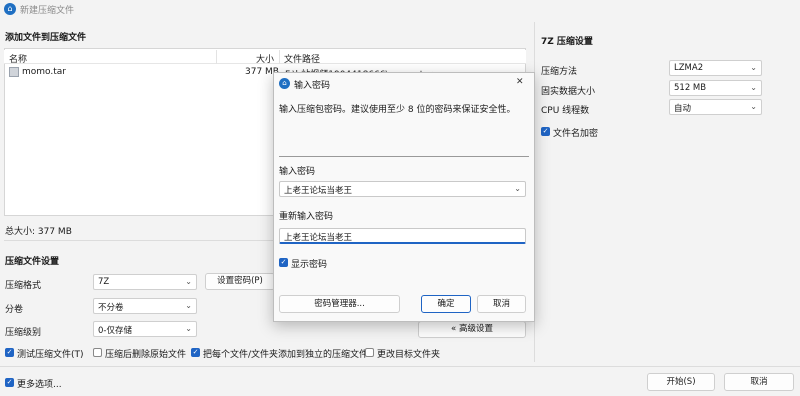 This screenshot has width=800, height=396. Describe the element at coordinates (46, 38) in the screenshot. I see `files-section-title: 添加文件到压缩文件` at that location.